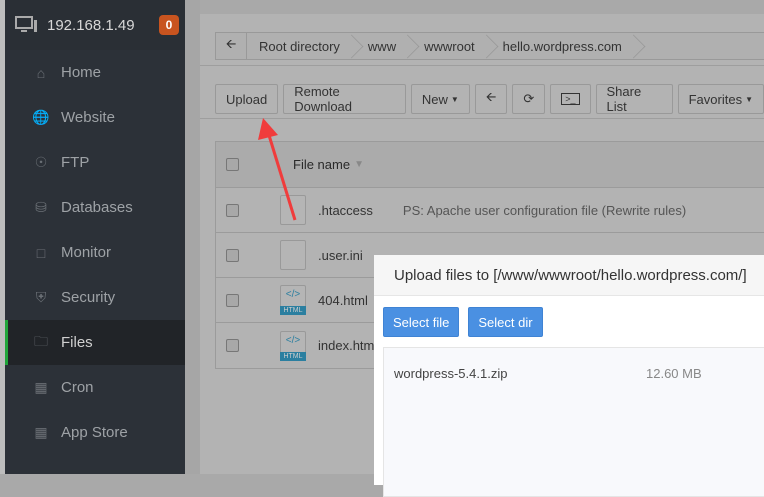  What do you see at coordinates (41, 117) in the screenshot?
I see `globe-icon: 🌐` at bounding box center [41, 117].